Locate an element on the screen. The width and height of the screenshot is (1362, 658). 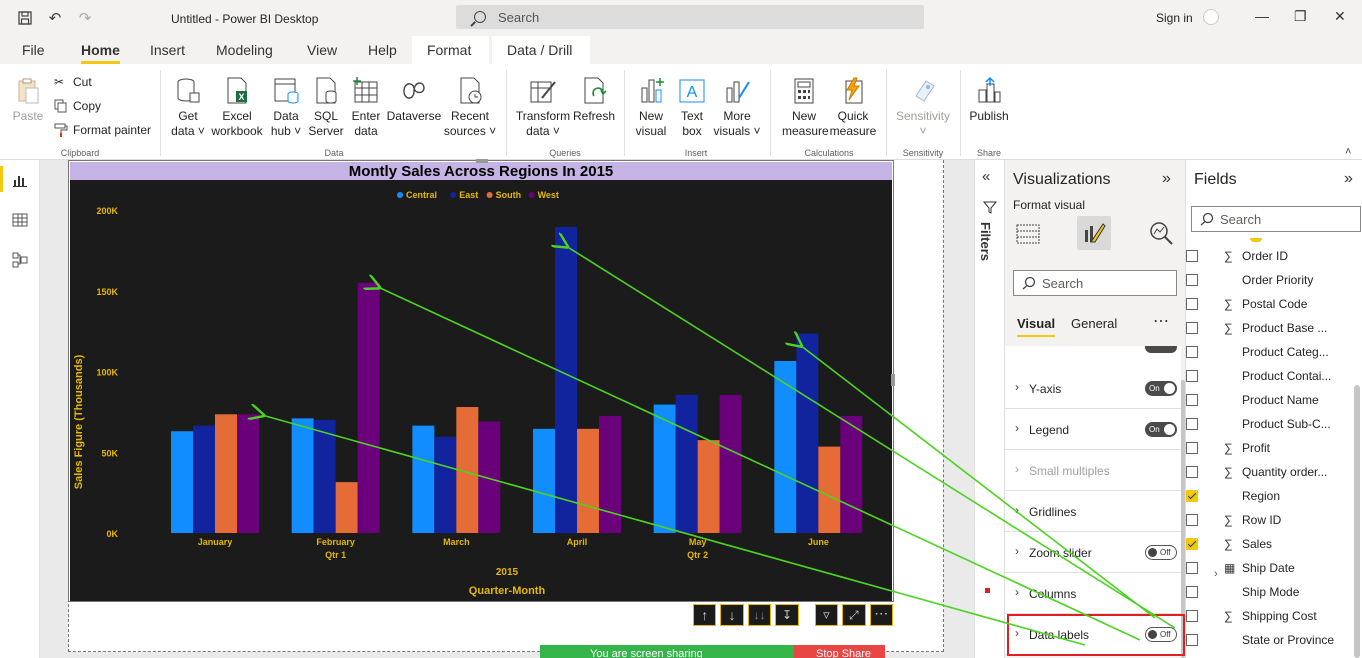
arrow-to-june-east is located at coordinates (978, 482).